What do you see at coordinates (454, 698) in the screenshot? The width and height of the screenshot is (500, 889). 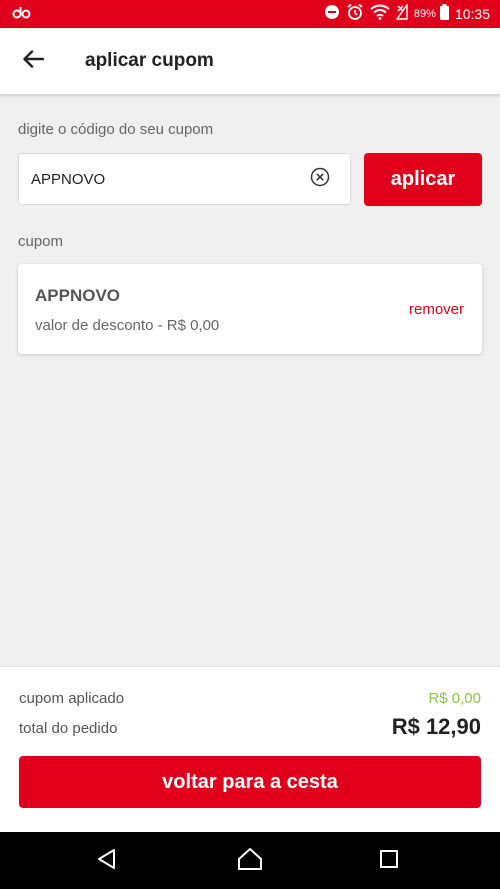 I see `applied-coupon-value: R$ 0,00` at bounding box center [454, 698].